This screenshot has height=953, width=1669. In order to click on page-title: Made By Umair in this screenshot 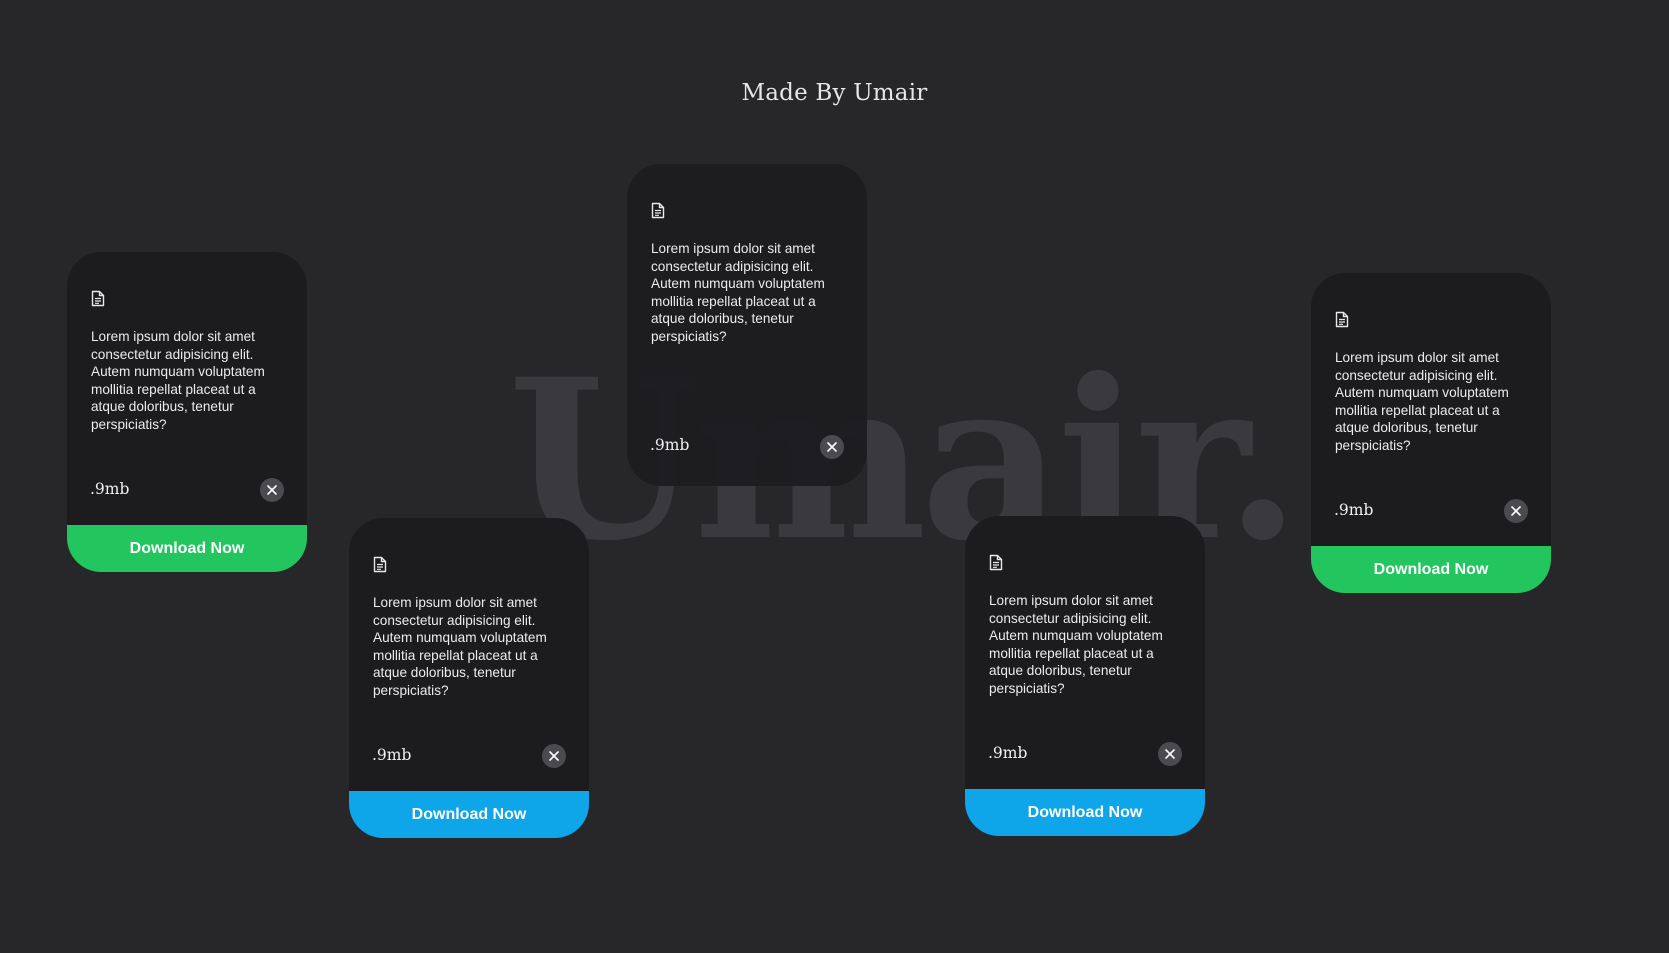, I will do `click(834, 93)`.